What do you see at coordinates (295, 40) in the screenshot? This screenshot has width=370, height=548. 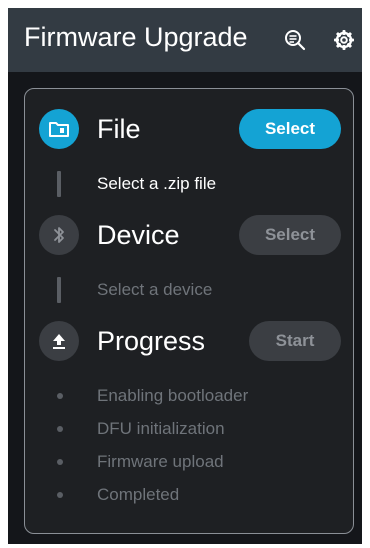 I see `search-list-icon` at bounding box center [295, 40].